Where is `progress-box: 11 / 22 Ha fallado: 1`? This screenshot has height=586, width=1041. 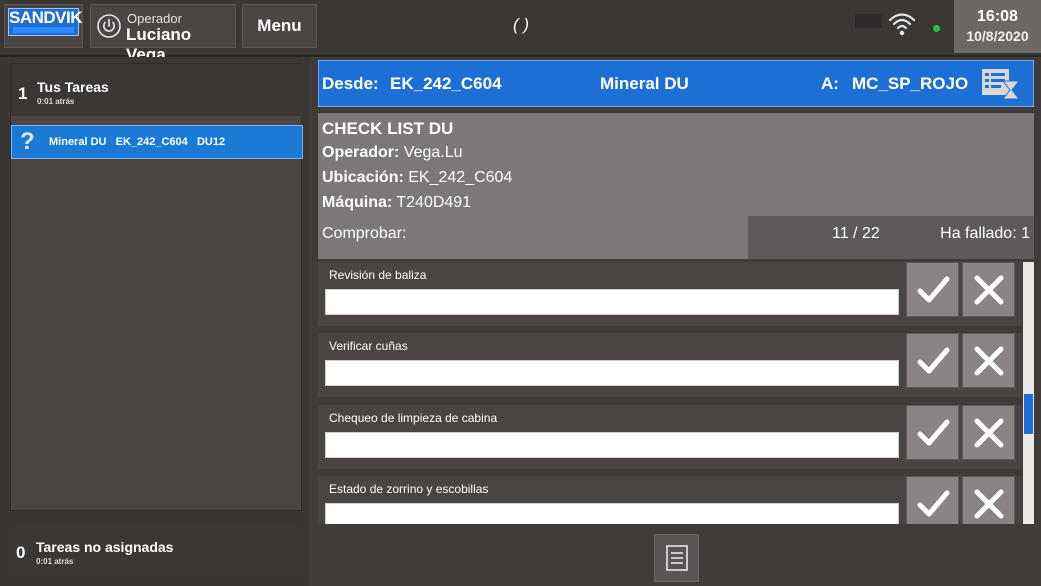
progress-box: 11 / 22 Ha fallado: 1 is located at coordinates (891, 237).